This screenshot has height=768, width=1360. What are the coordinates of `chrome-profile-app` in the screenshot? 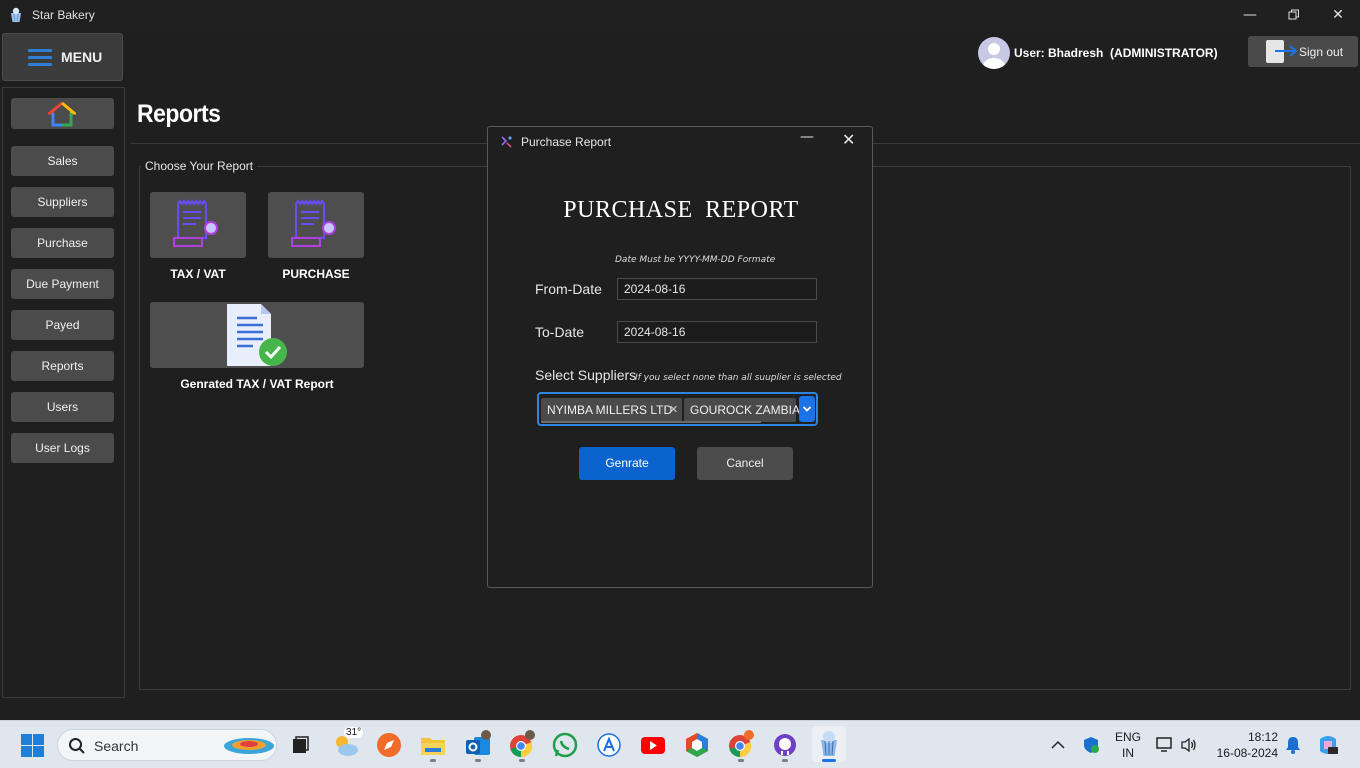 It's located at (741, 745).